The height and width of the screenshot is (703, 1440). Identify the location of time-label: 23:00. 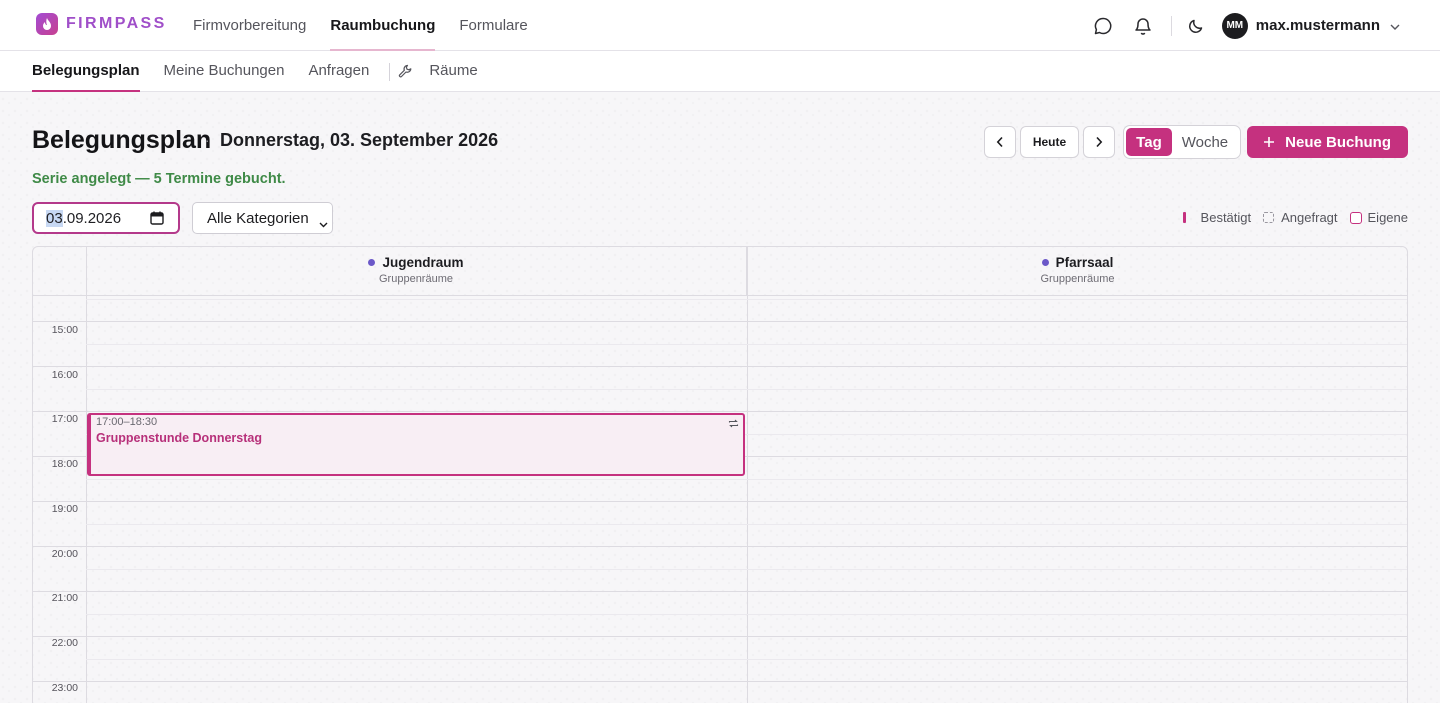
(64, 688).